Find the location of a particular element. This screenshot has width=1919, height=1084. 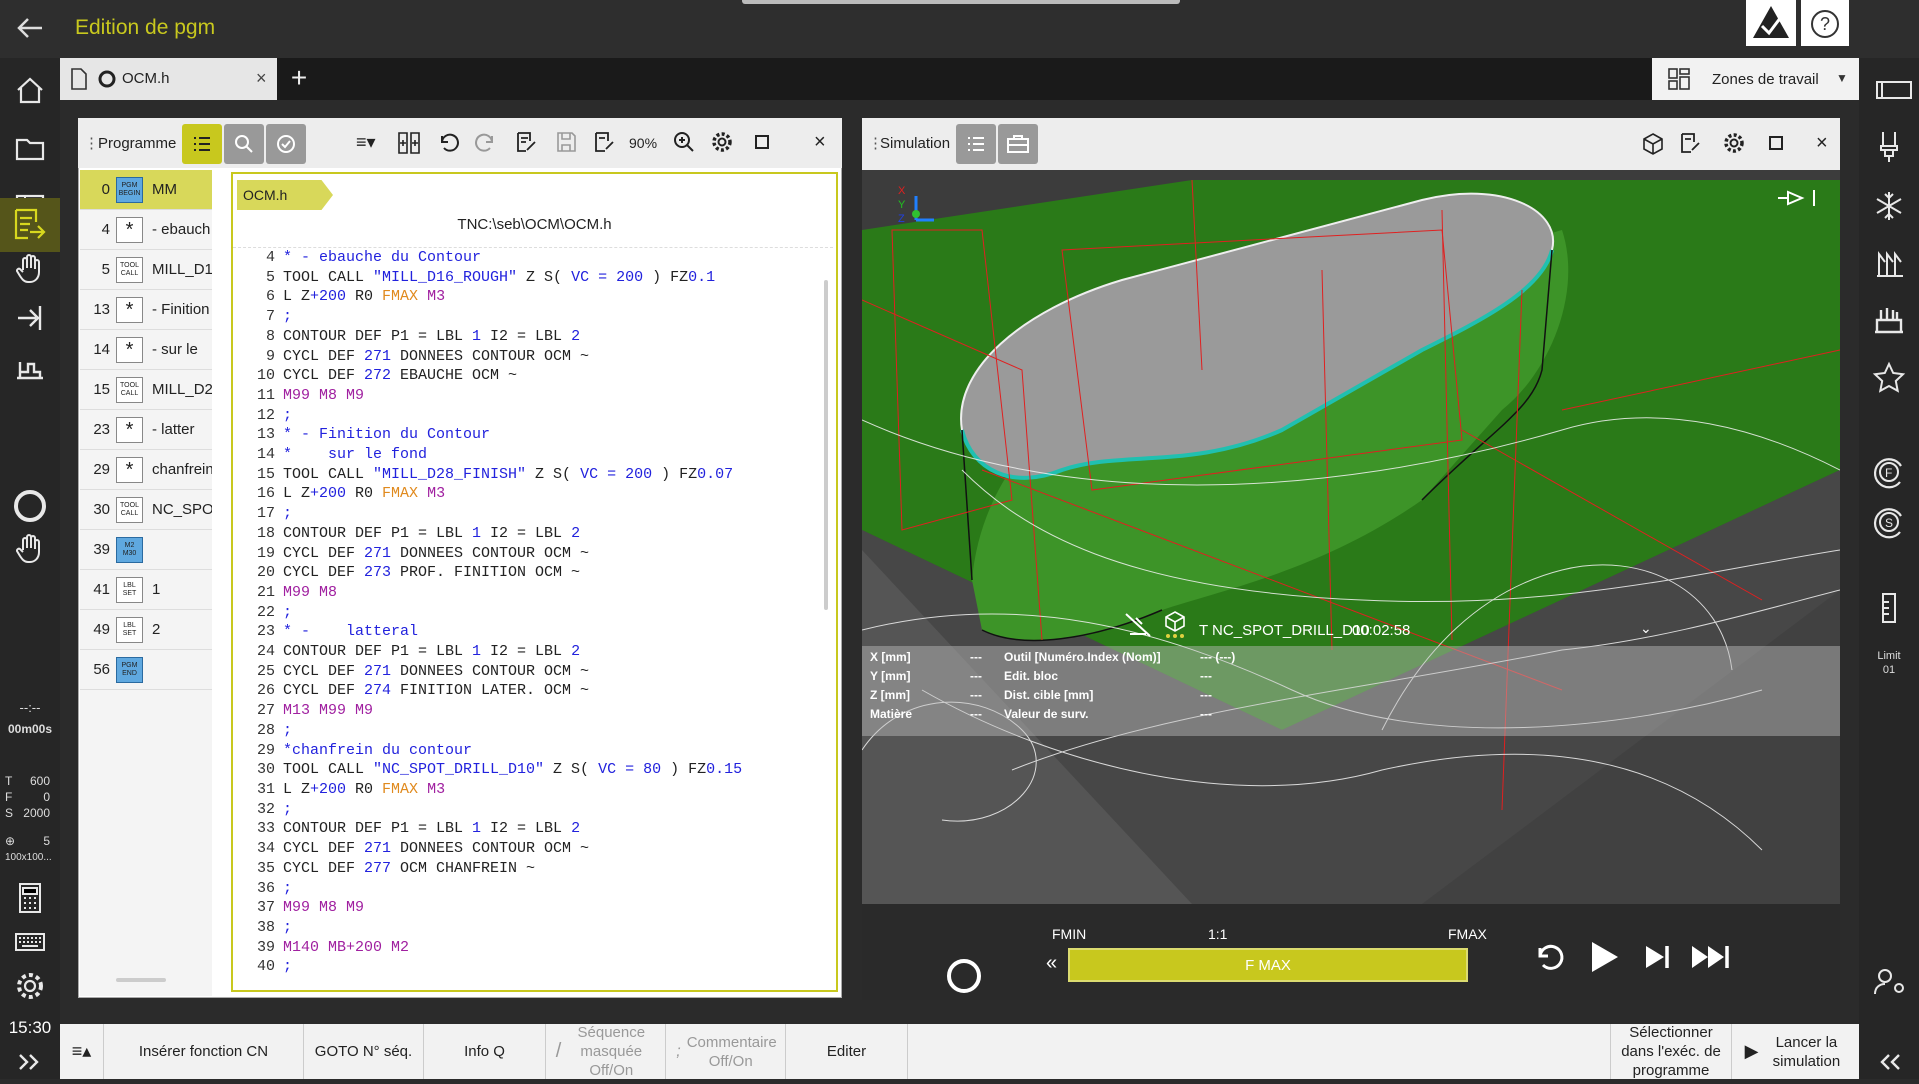

editor-scrollbar is located at coordinates (826, 445).